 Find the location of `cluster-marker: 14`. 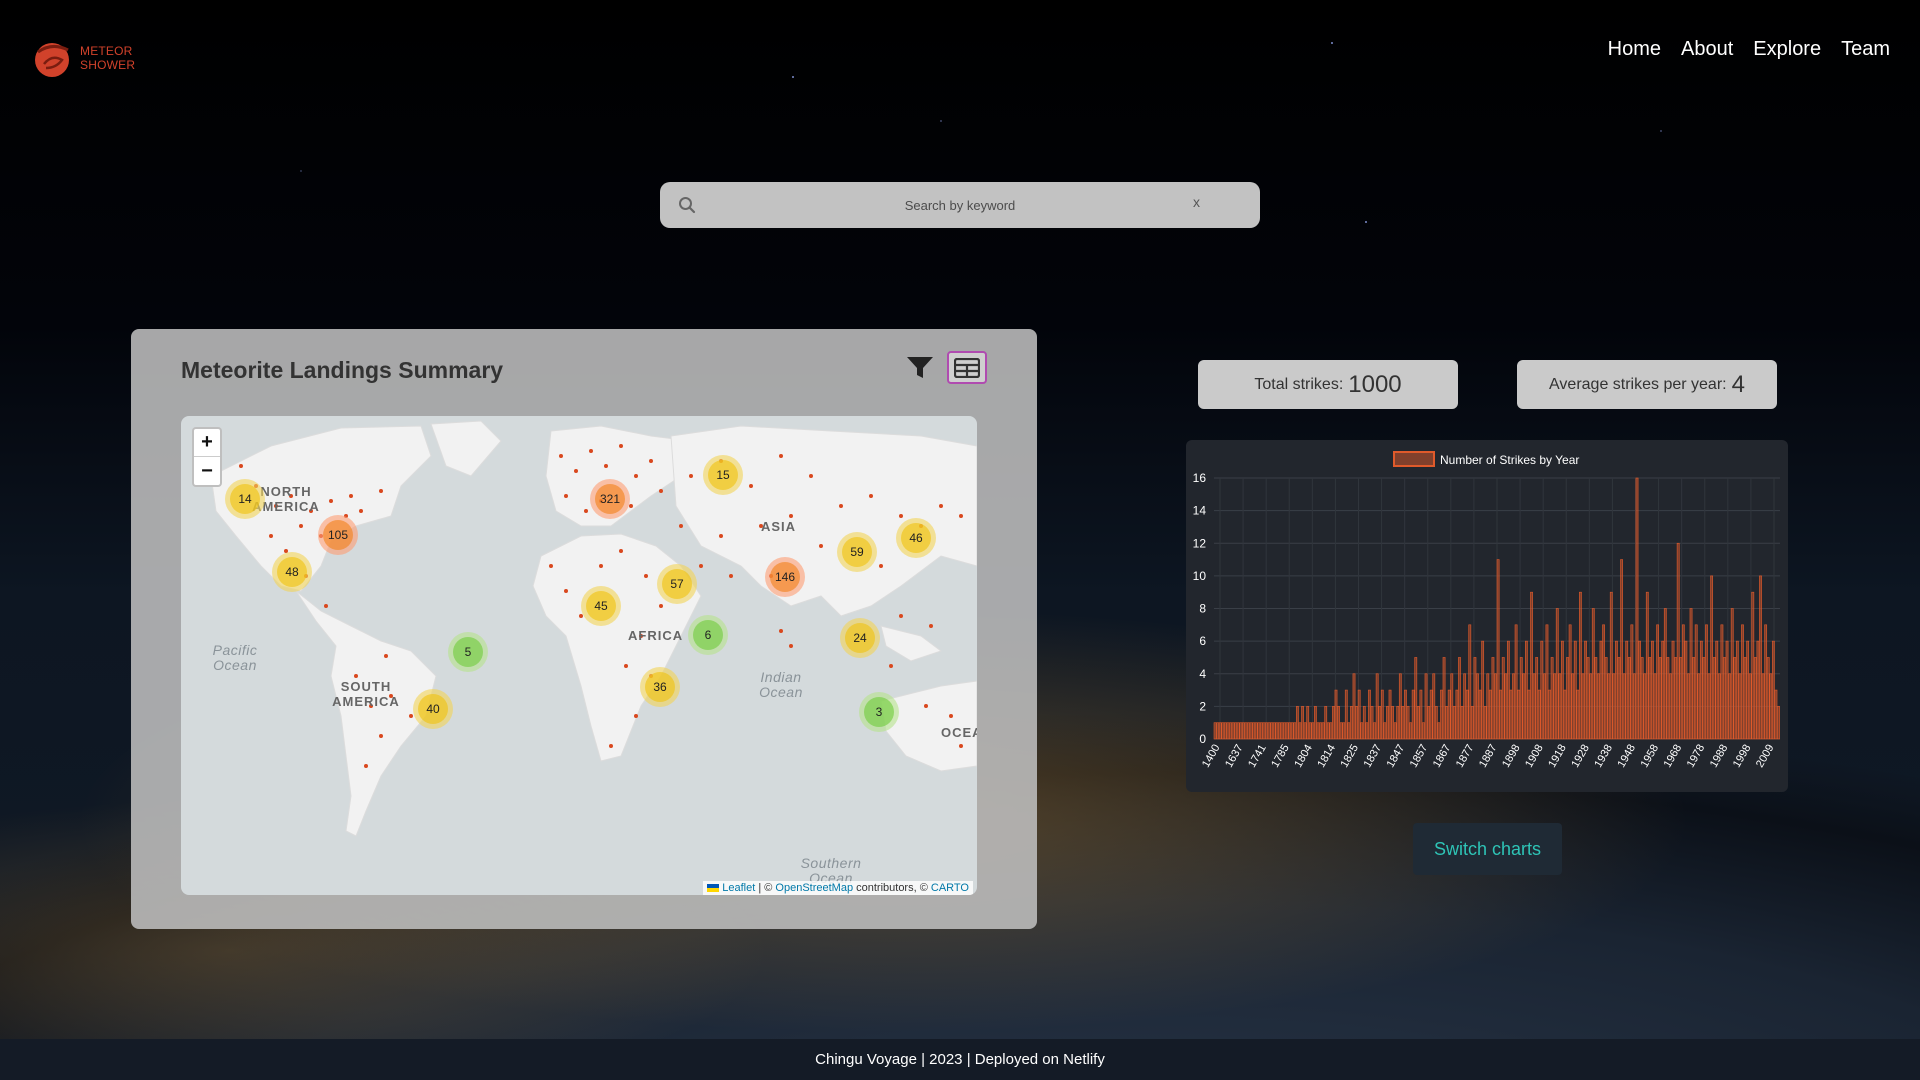

cluster-marker: 14 is located at coordinates (245, 499).